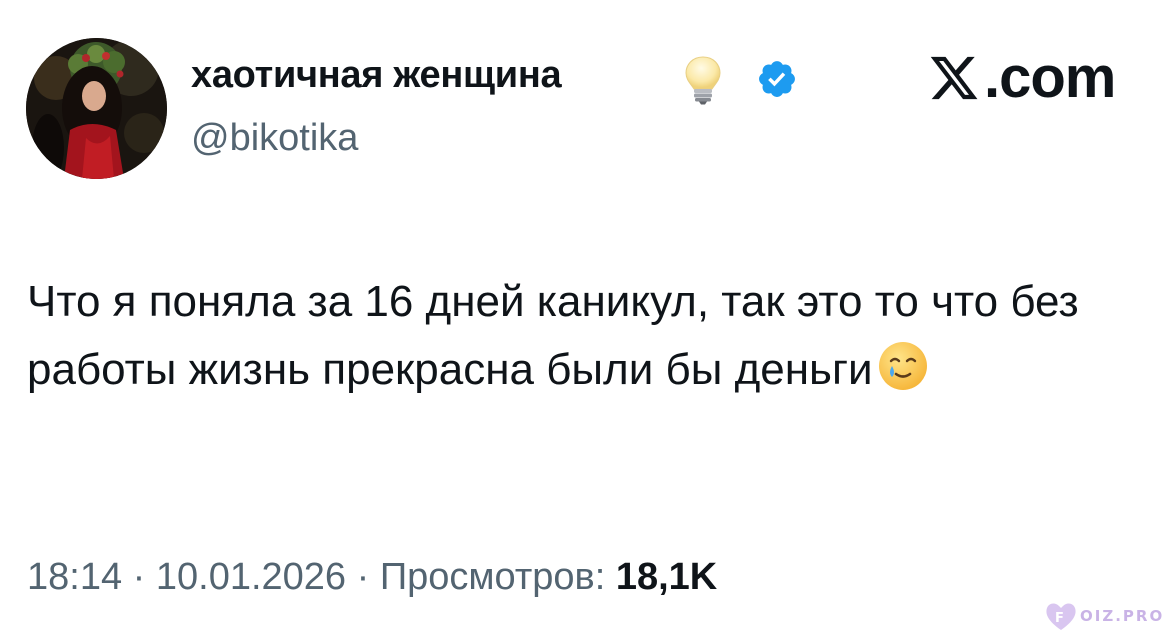 This screenshot has height=640, width=1170. I want to click on profile-photo, so click(96, 108).